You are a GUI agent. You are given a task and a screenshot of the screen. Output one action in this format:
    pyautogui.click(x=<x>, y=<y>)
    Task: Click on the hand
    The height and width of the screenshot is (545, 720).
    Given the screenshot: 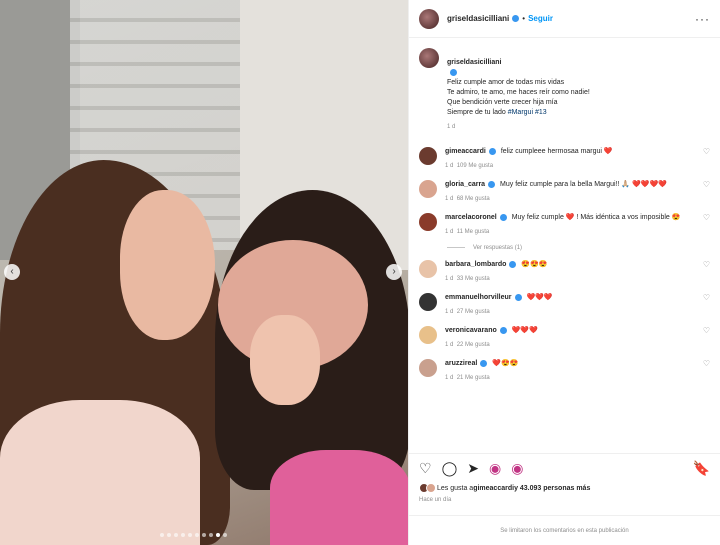 What is the action you would take?
    pyautogui.click(x=285, y=360)
    